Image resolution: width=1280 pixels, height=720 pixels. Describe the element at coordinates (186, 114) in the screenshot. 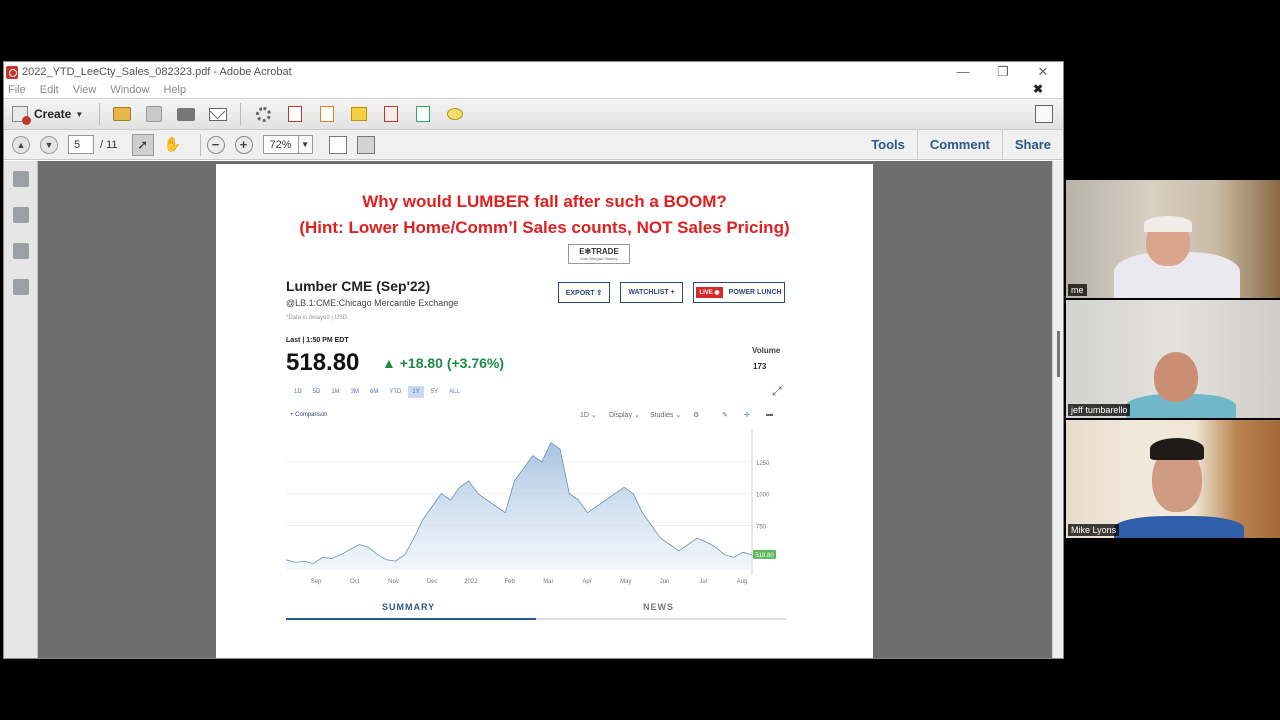

I see `print-icon` at that location.